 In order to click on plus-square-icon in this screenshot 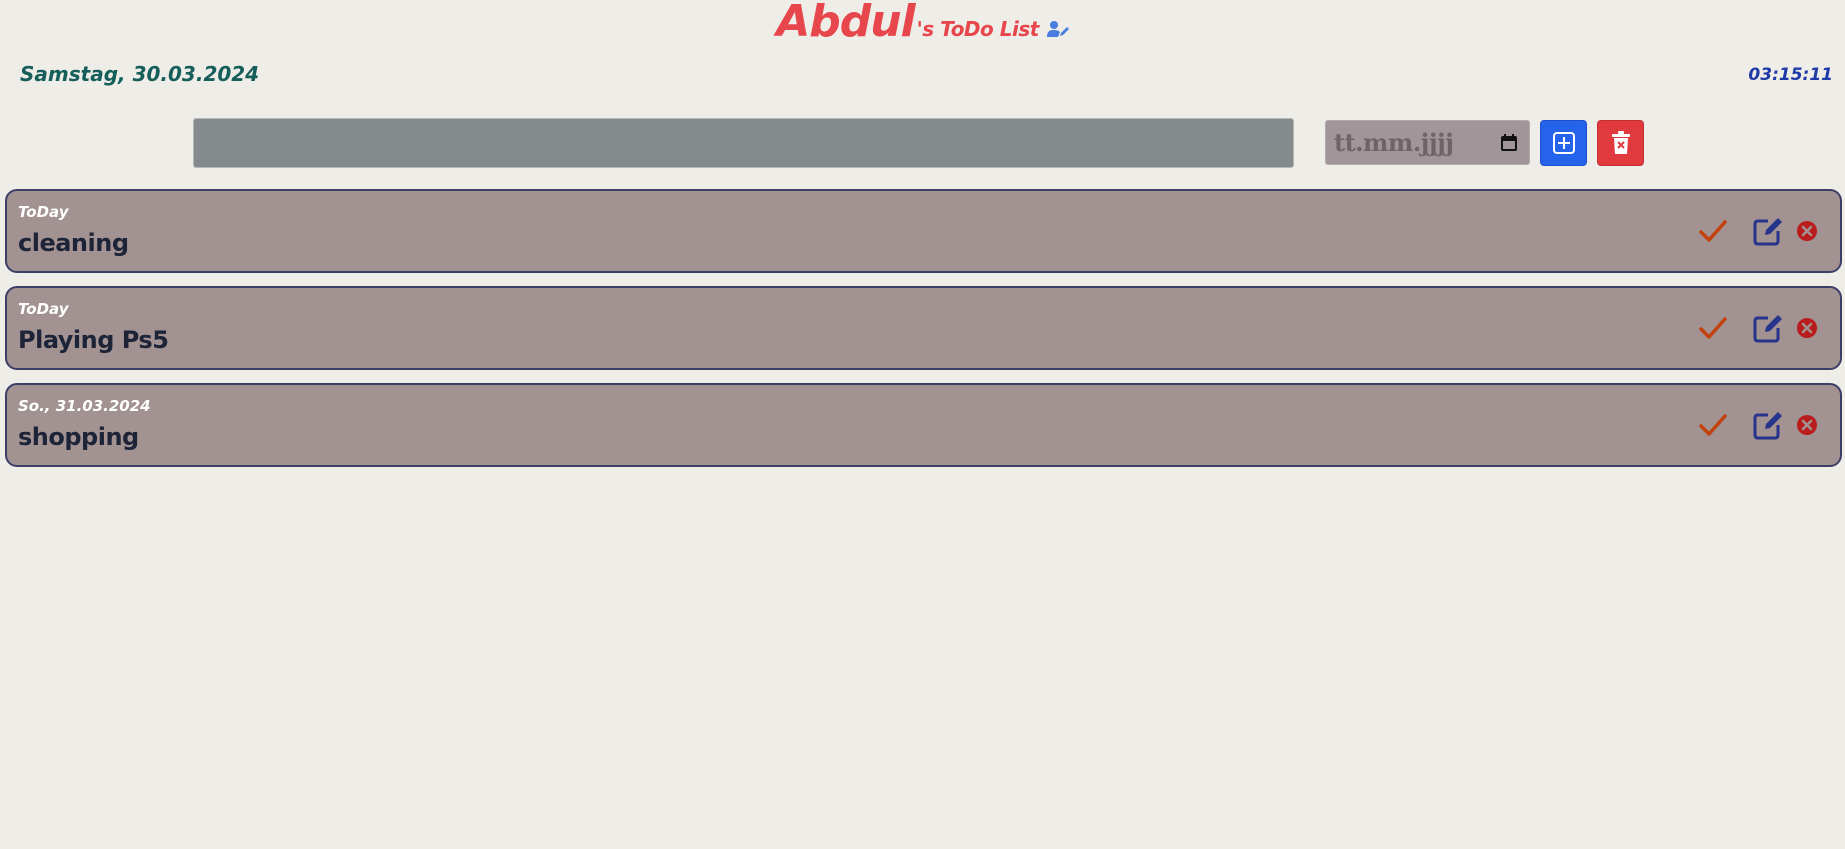, I will do `click(1563, 143)`.